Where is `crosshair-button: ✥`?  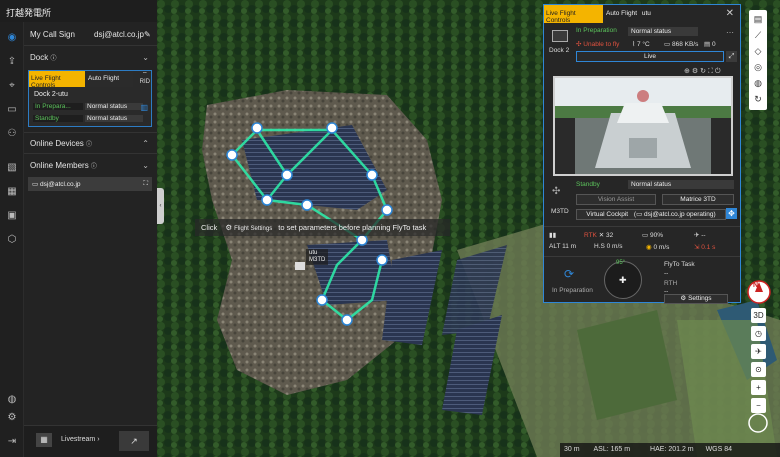 crosshair-button: ✥ is located at coordinates (731, 213).